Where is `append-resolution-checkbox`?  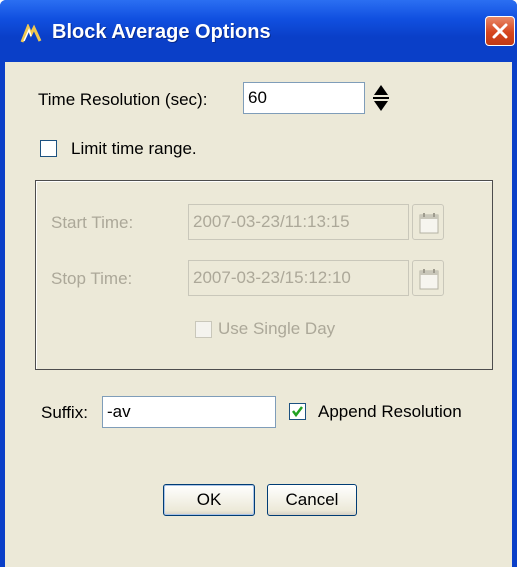
append-resolution-checkbox is located at coordinates (297, 411).